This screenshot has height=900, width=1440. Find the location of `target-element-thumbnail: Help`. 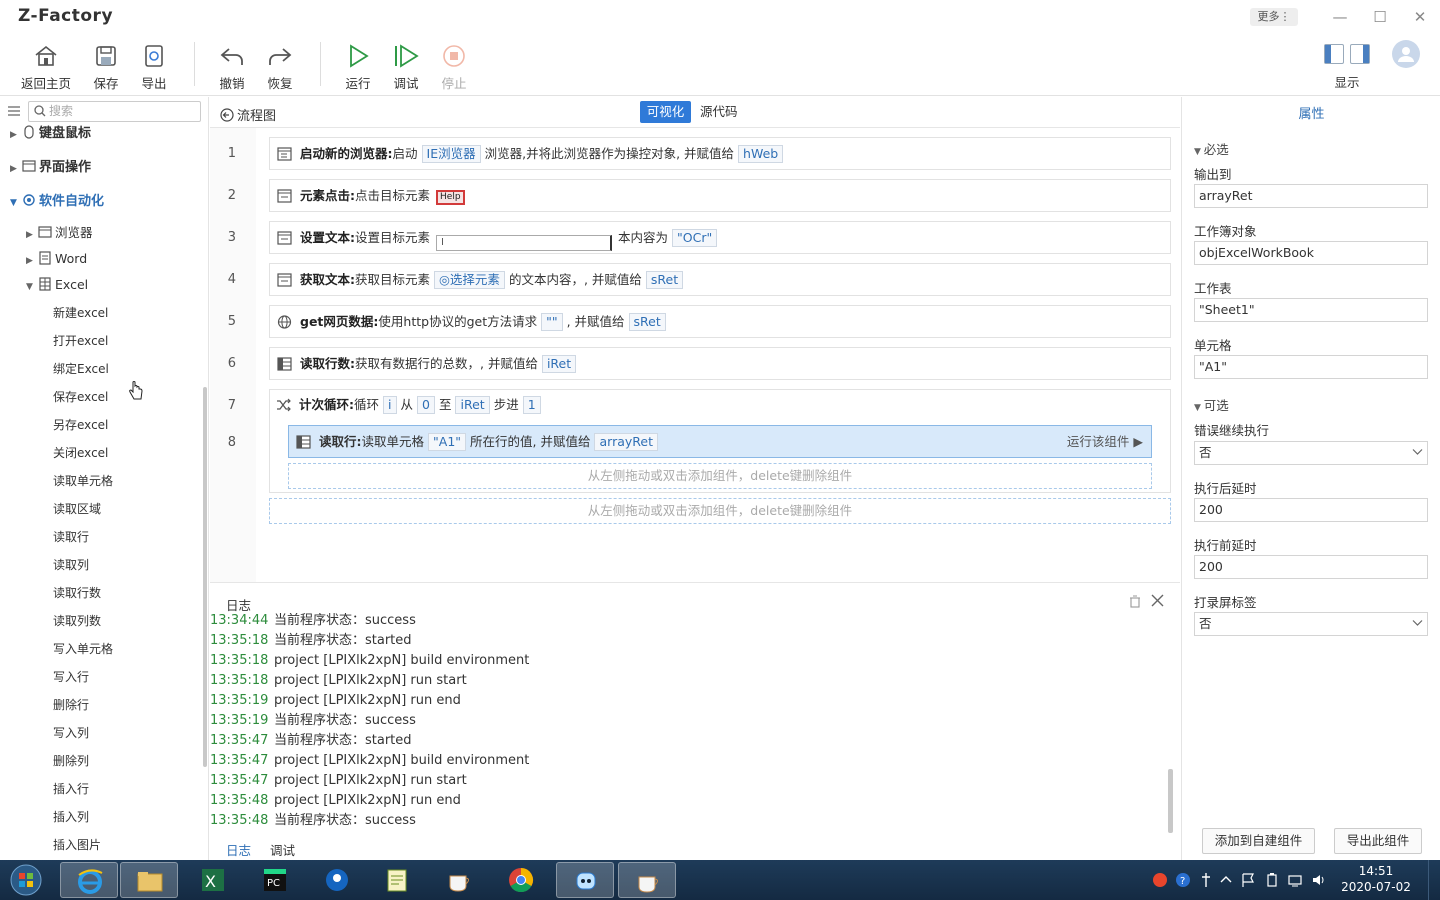

target-element-thumbnail: Help is located at coordinates (450, 197).